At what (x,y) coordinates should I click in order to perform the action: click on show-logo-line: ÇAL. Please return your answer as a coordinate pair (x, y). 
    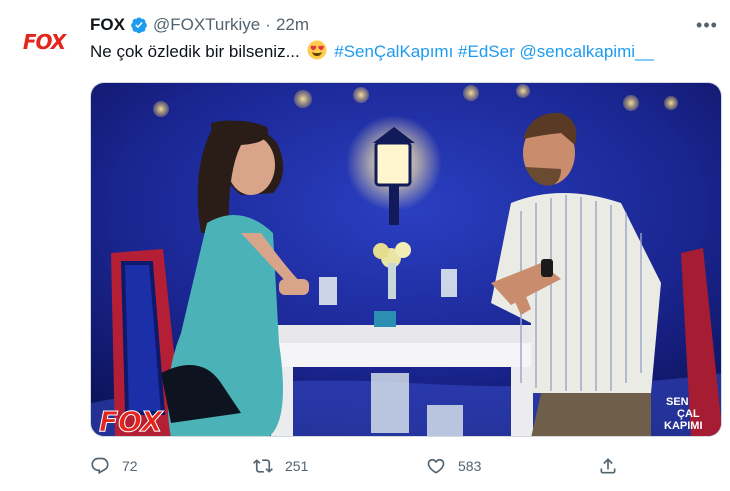
    Looking at the image, I should click on (688, 414).